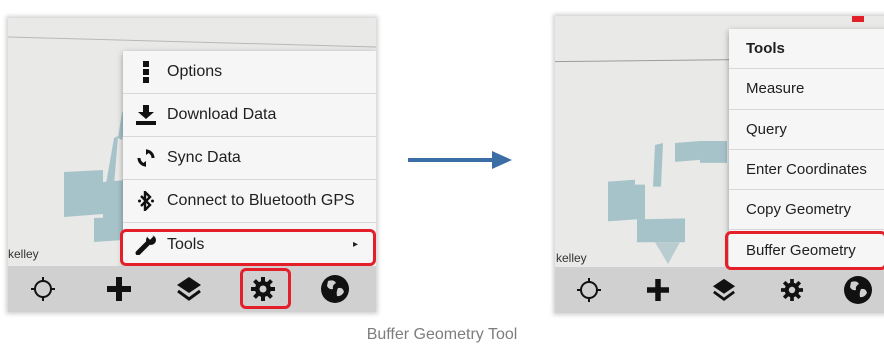 Image resolution: width=884 pixels, height=350 pixels. I want to click on menu-item-connect-bluetooth-gps: Connect to Bluetooth GPS, so click(249, 201).